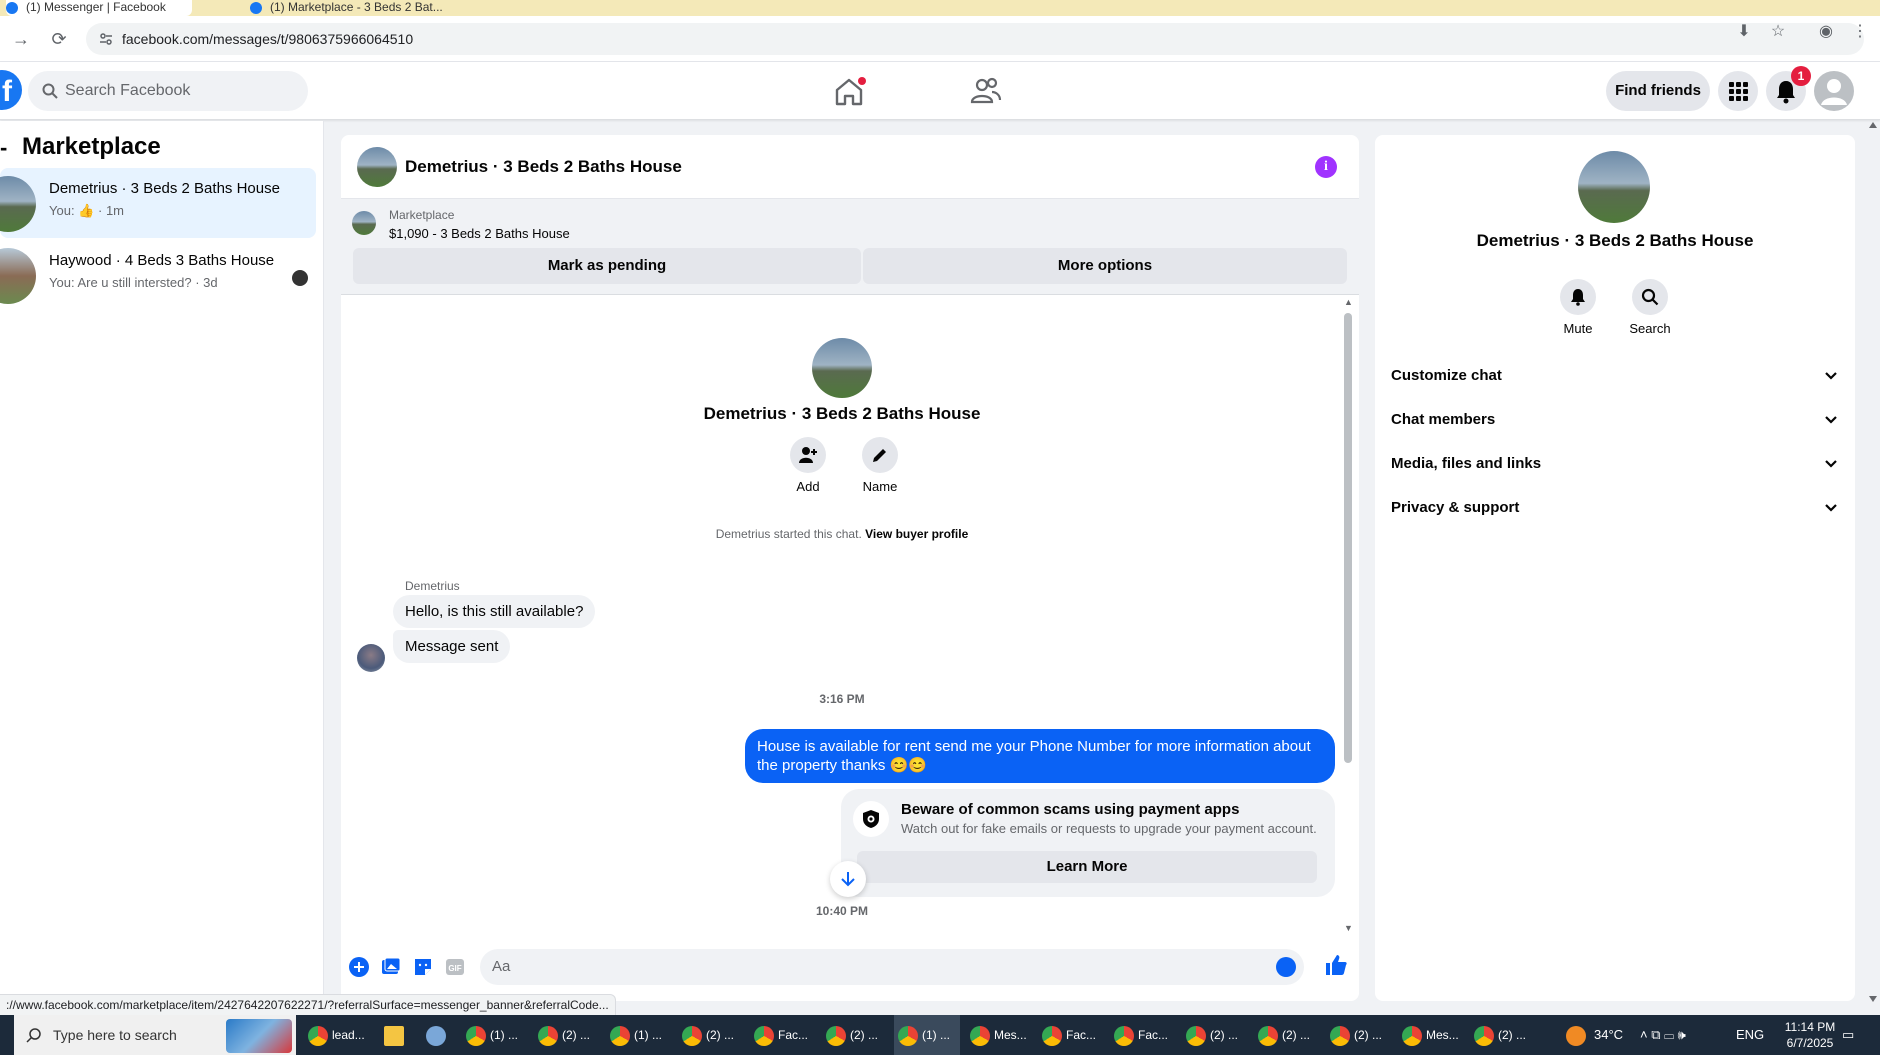  What do you see at coordinates (1286, 967) in the screenshot?
I see `emoji-icon` at bounding box center [1286, 967].